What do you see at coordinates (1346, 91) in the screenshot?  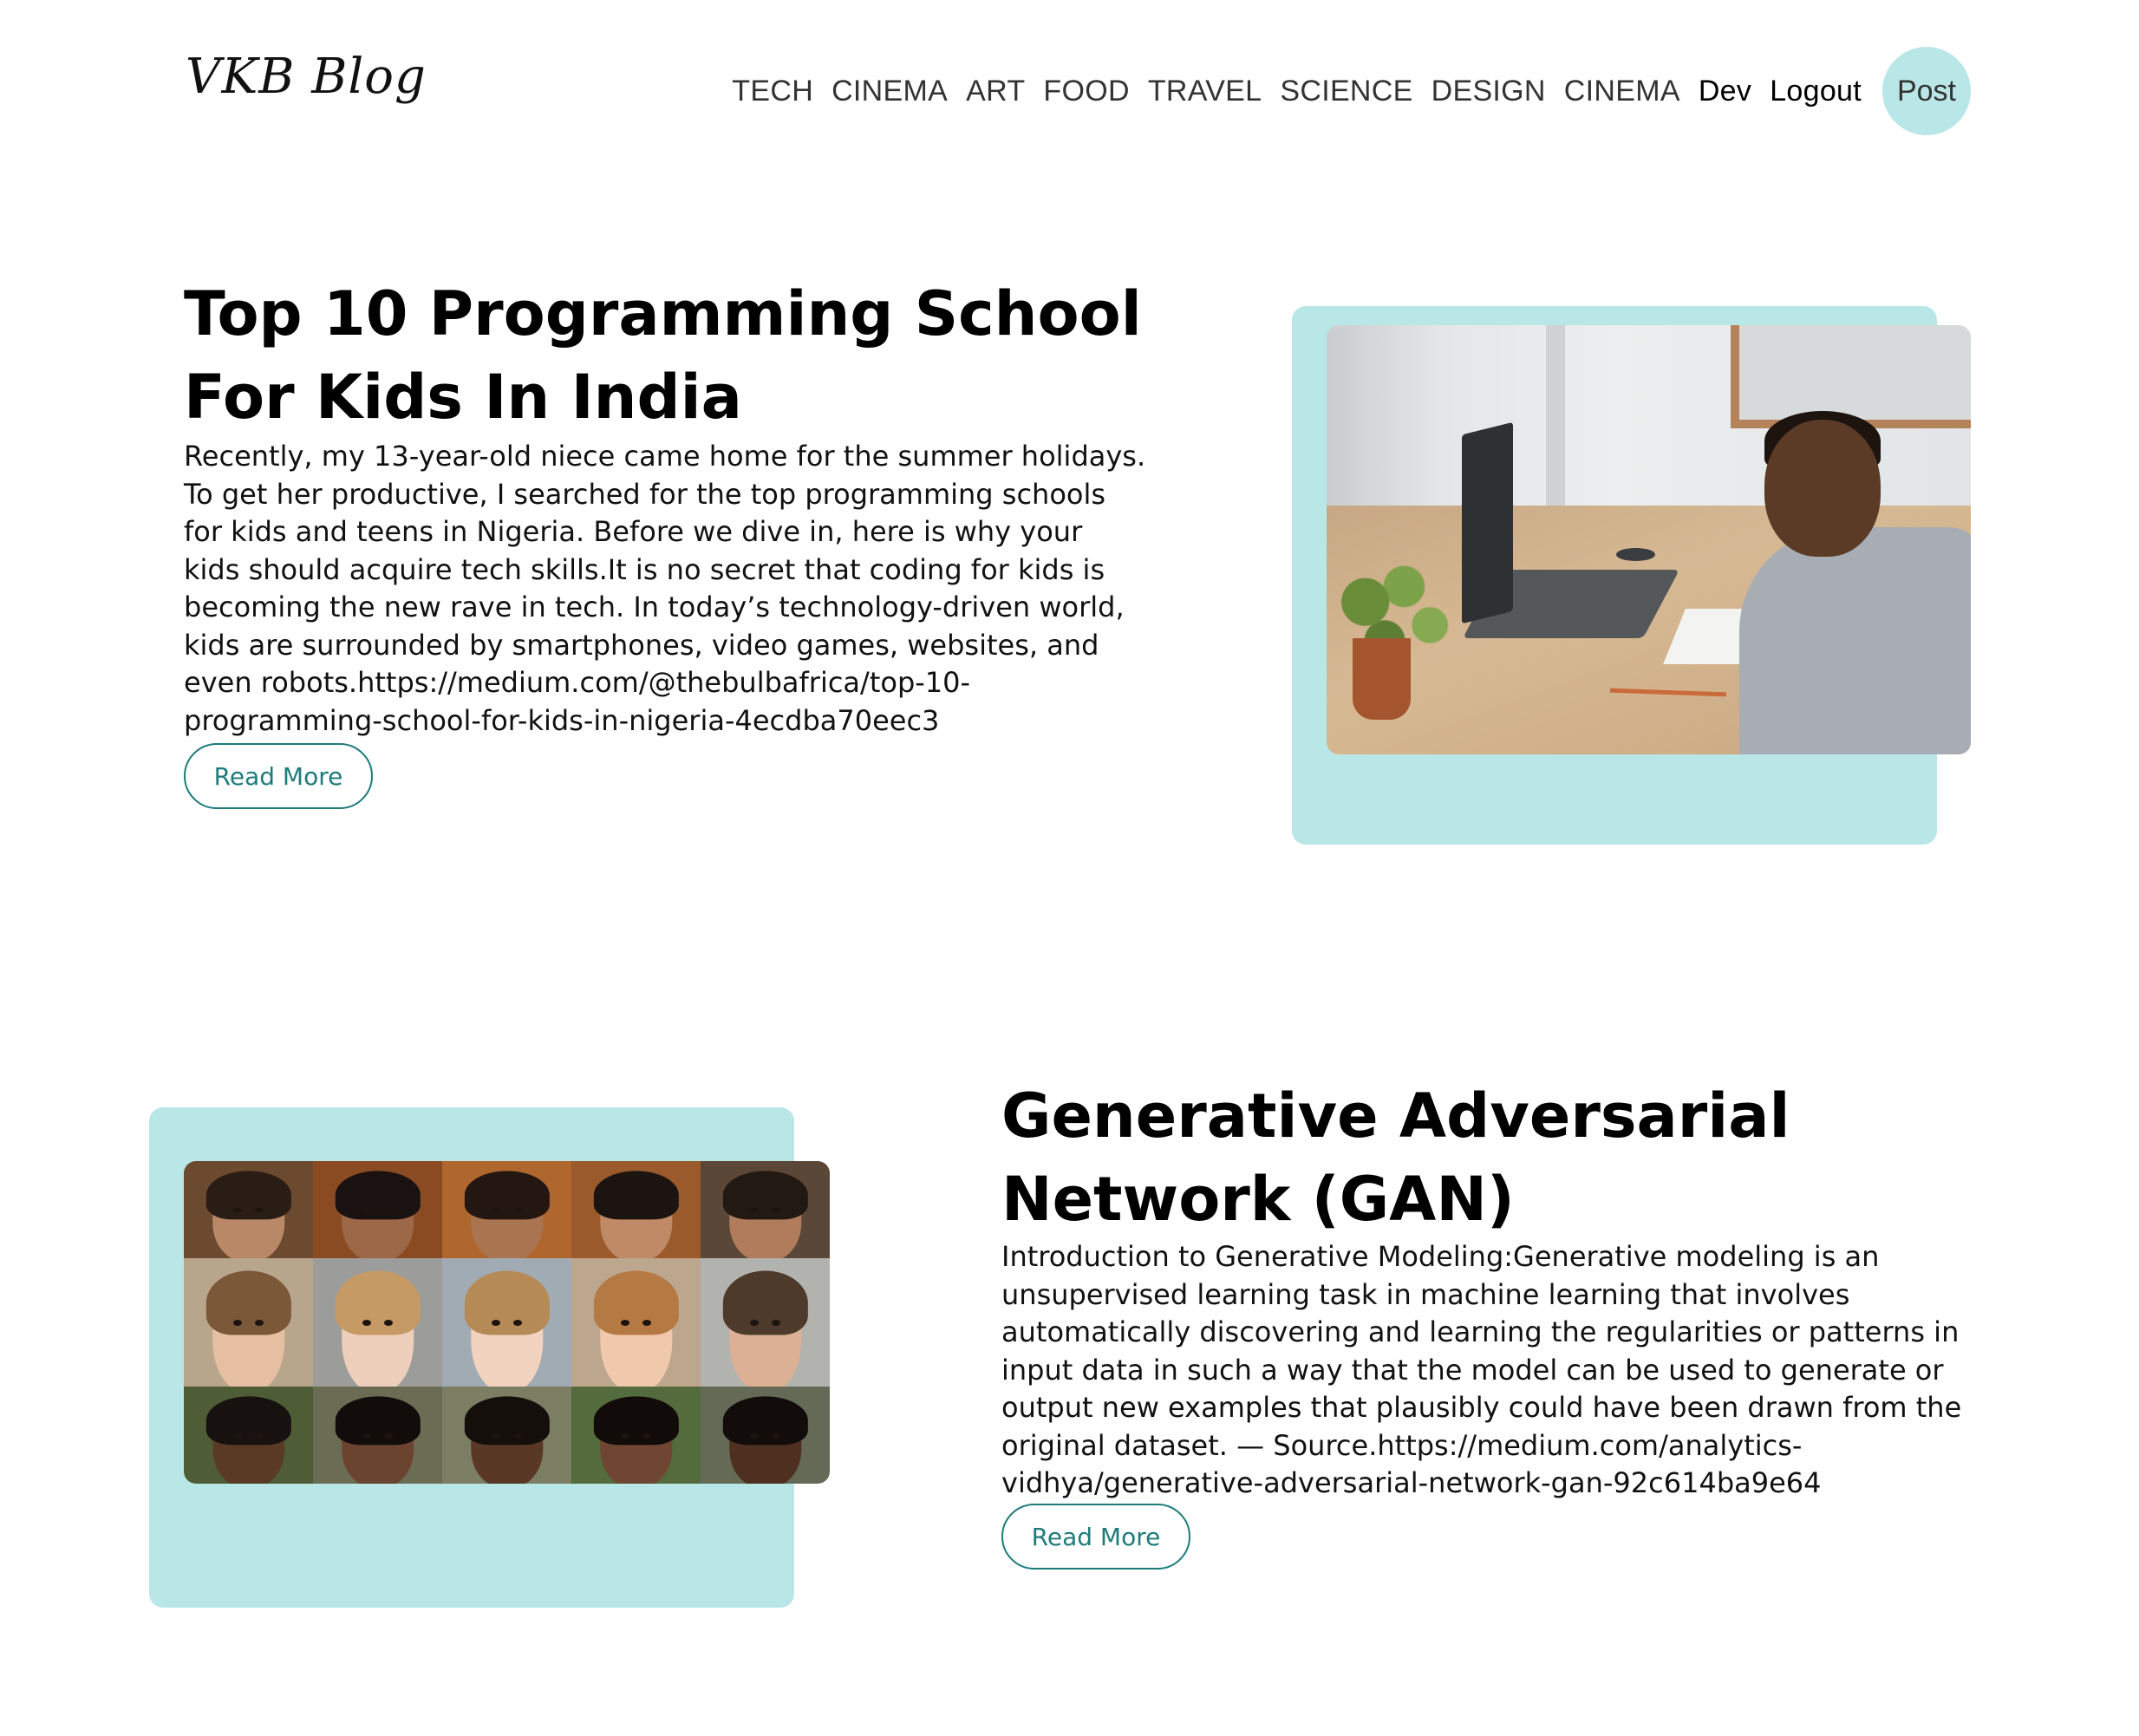 I see `nav-item-science: SCIENCE` at bounding box center [1346, 91].